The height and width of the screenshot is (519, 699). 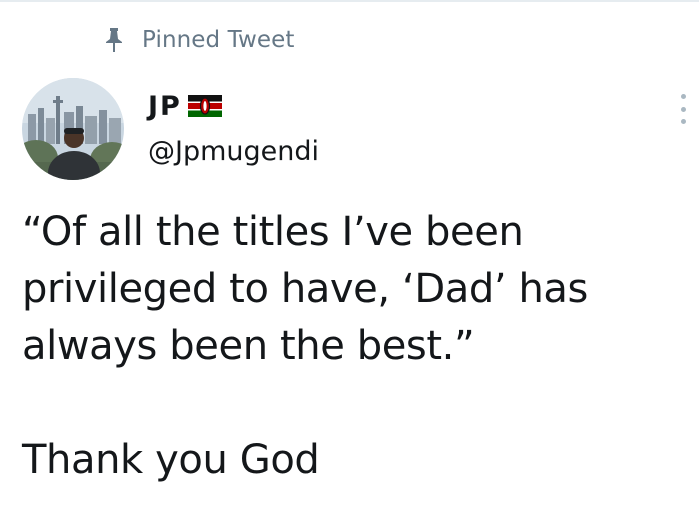 I want to click on pin-icon, so click(x=114, y=40).